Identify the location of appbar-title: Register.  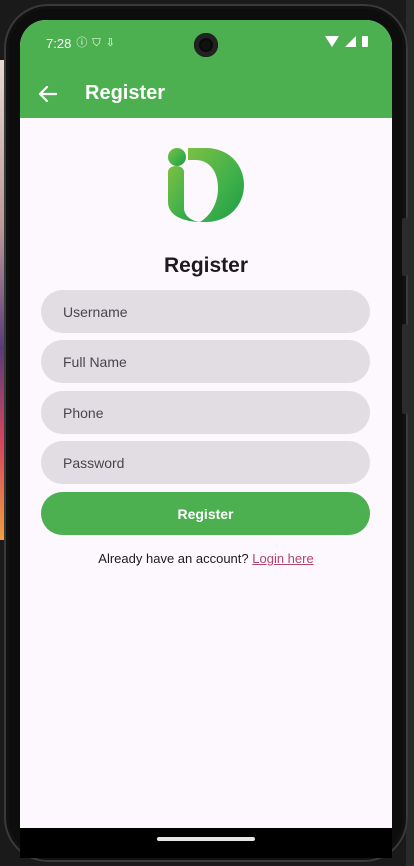
(125, 93).